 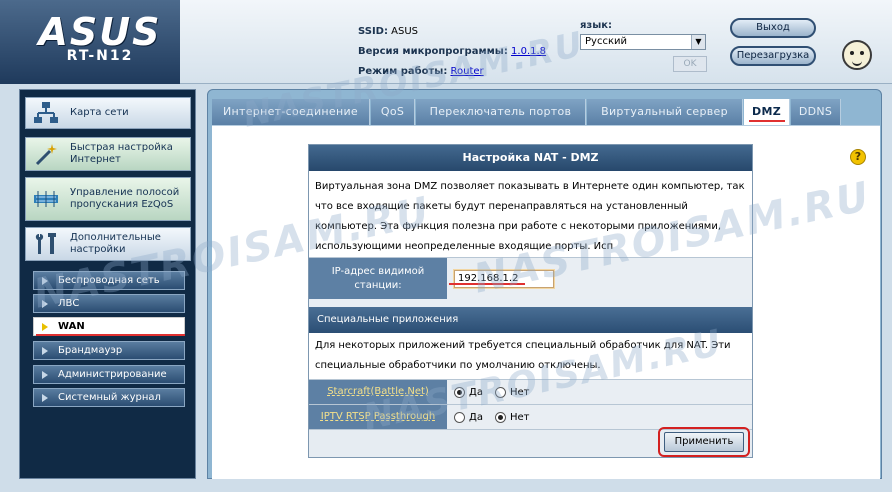 I want to click on tools-icon, so click(x=45, y=243).